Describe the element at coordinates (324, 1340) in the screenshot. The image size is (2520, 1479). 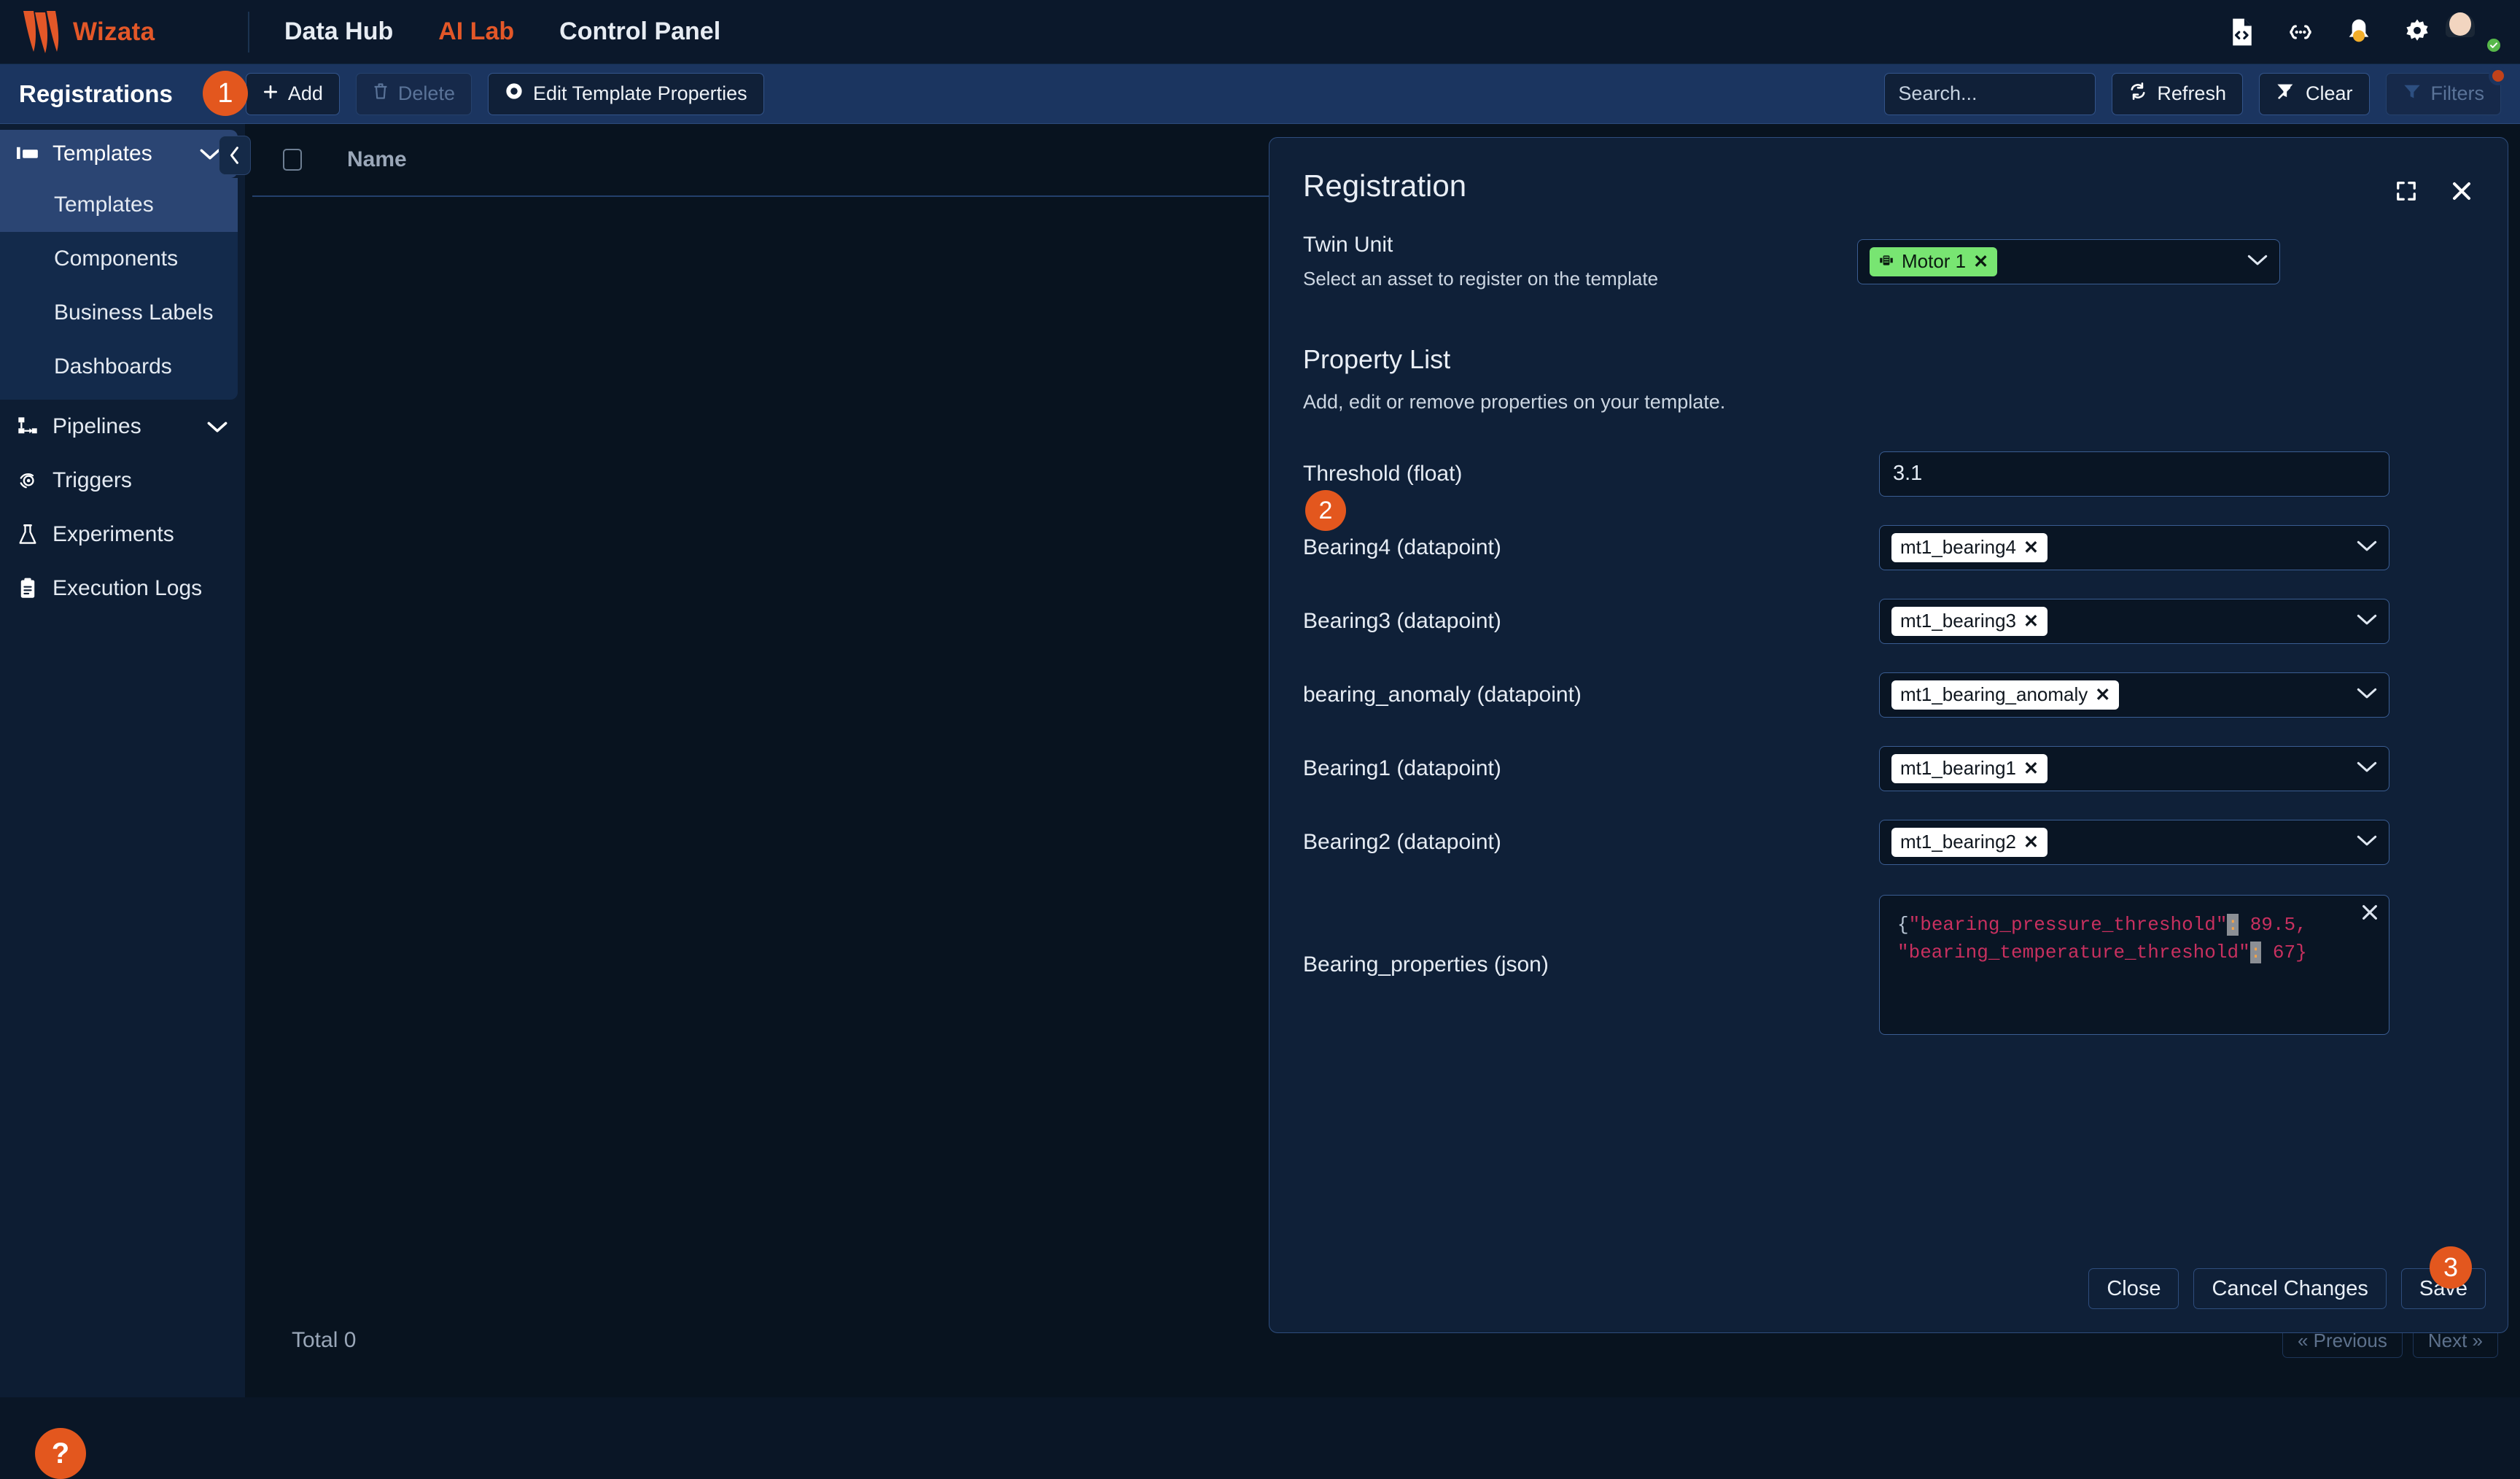
I see `total-count: Total 0` at that location.